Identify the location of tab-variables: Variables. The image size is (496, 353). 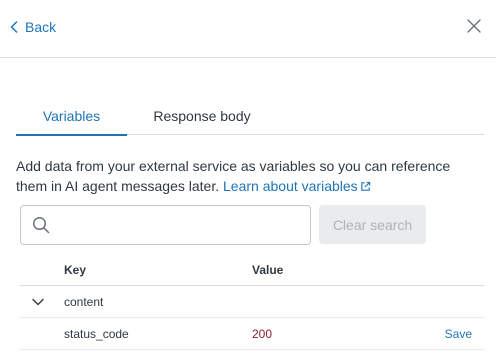
(71, 117).